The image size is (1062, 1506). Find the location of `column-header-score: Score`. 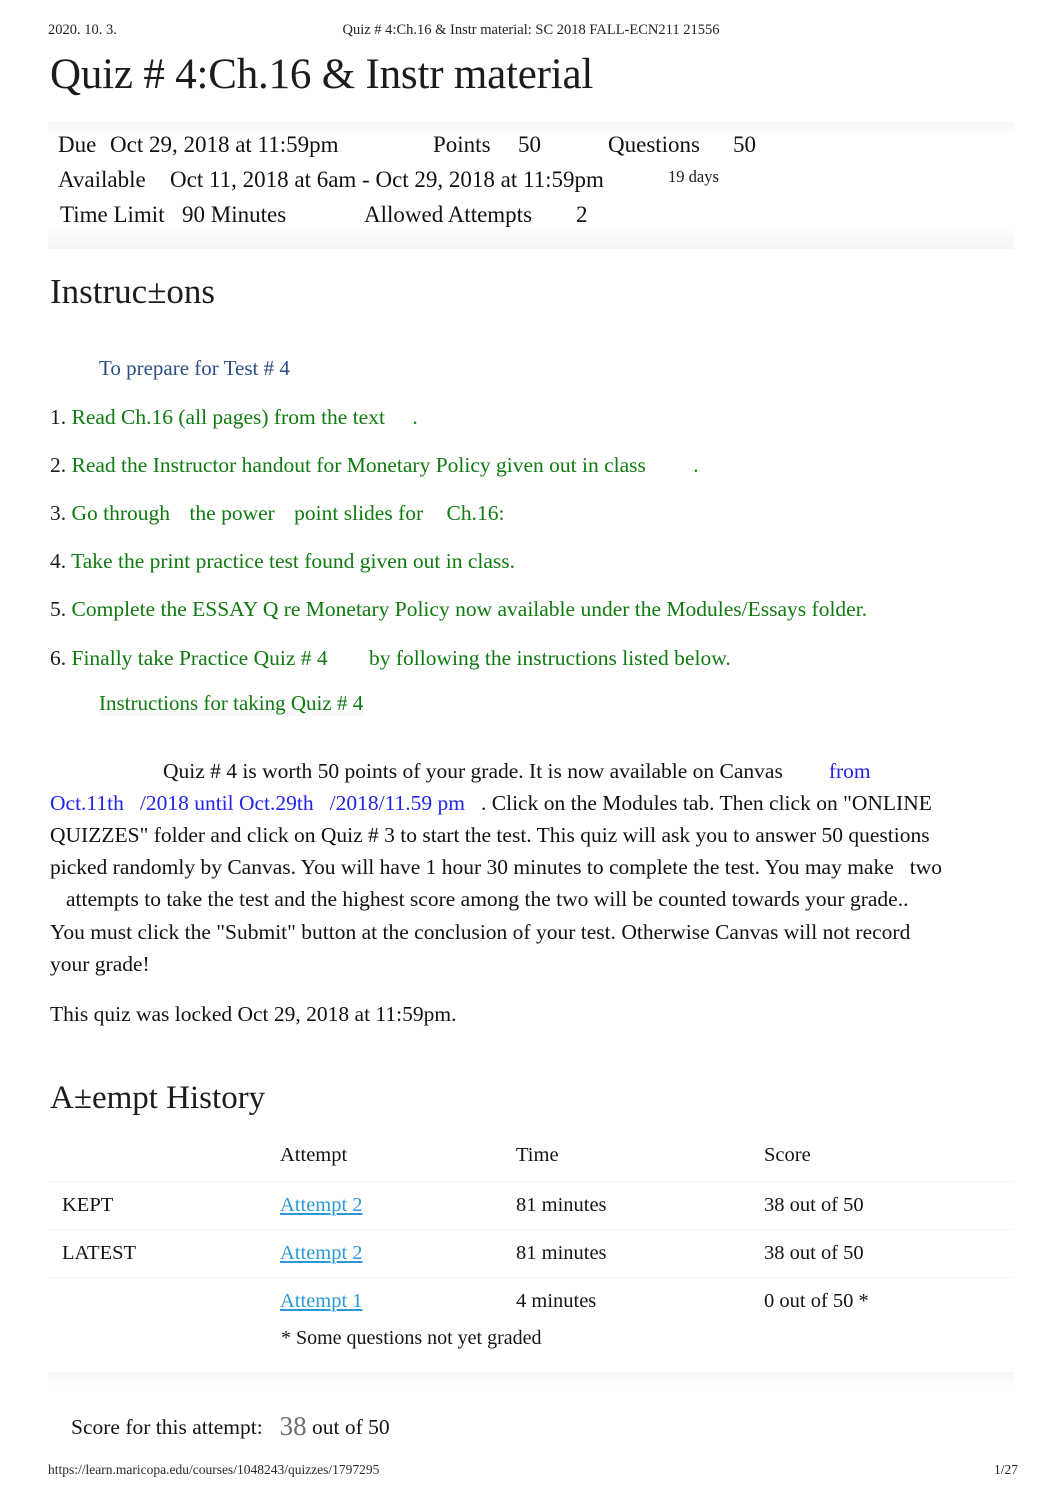

column-header-score: Score is located at coordinates (889, 1161).